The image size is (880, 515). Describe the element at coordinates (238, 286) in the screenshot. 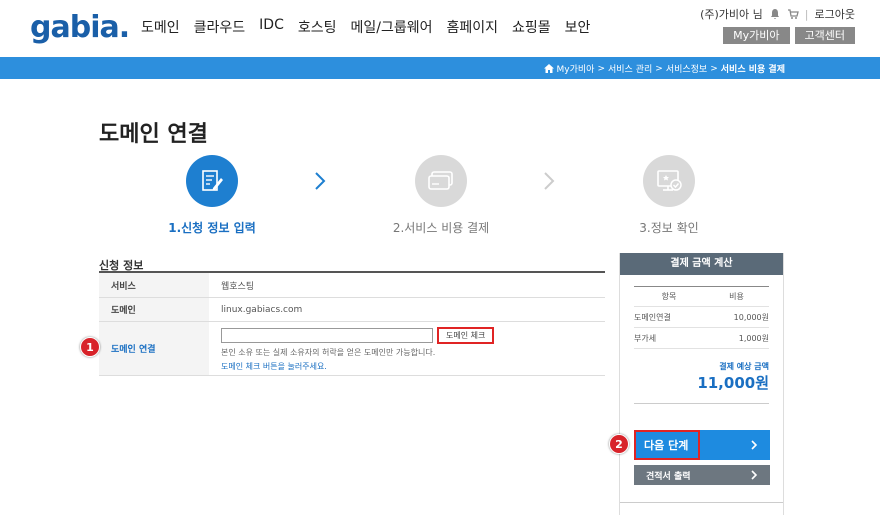

I see `service-value: 웹호스팅` at that location.